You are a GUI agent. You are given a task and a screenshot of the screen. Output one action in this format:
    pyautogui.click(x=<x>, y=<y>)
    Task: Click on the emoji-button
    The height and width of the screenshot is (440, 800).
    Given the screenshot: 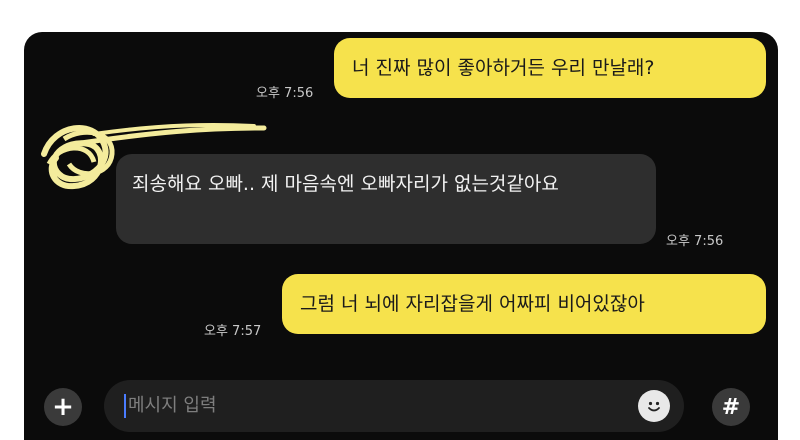 What is the action you would take?
    pyautogui.click(x=654, y=406)
    